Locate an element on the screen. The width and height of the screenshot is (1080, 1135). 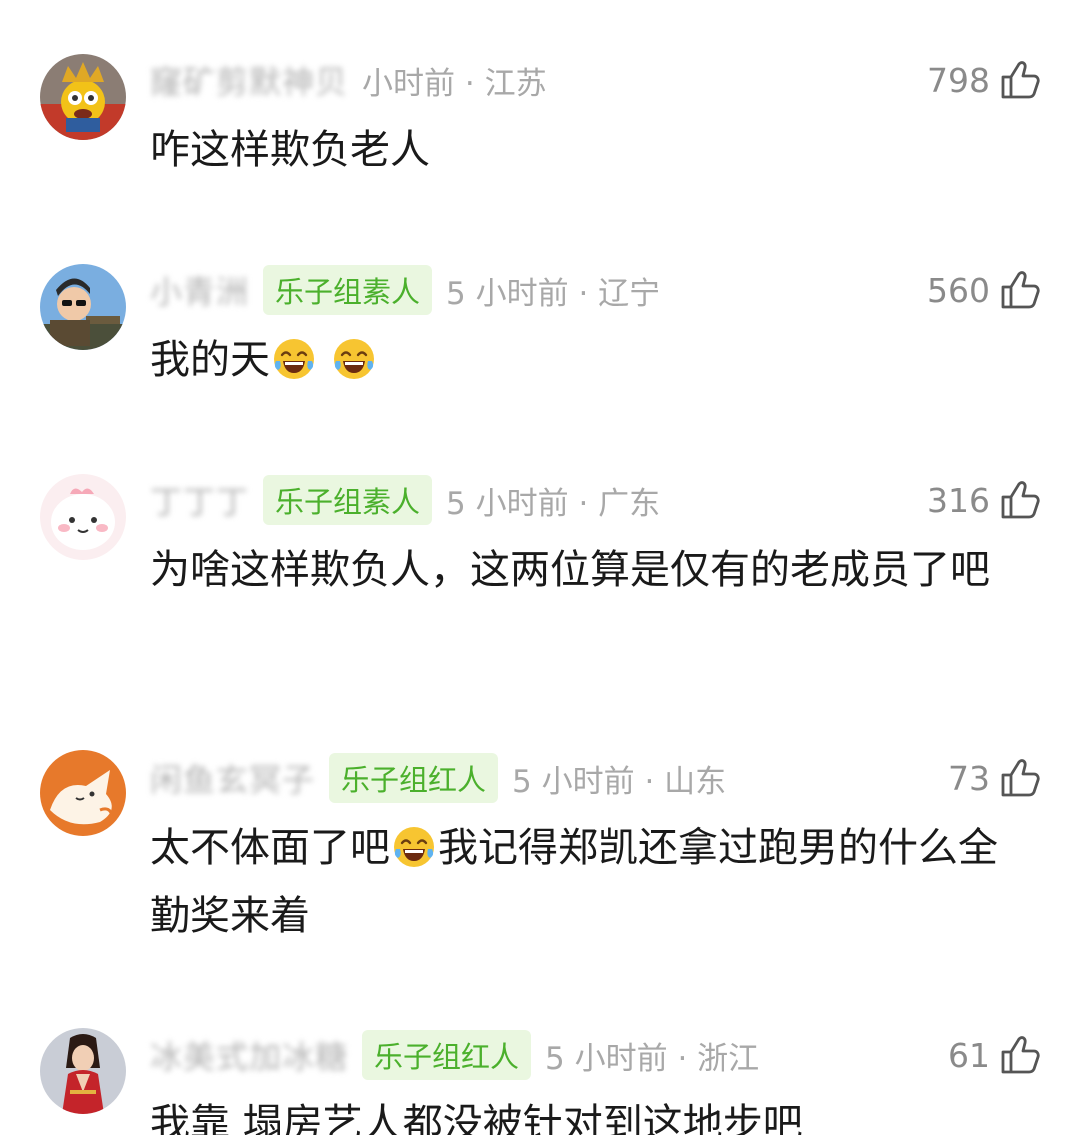
like-button: 316 is located at coordinates (984, 500).